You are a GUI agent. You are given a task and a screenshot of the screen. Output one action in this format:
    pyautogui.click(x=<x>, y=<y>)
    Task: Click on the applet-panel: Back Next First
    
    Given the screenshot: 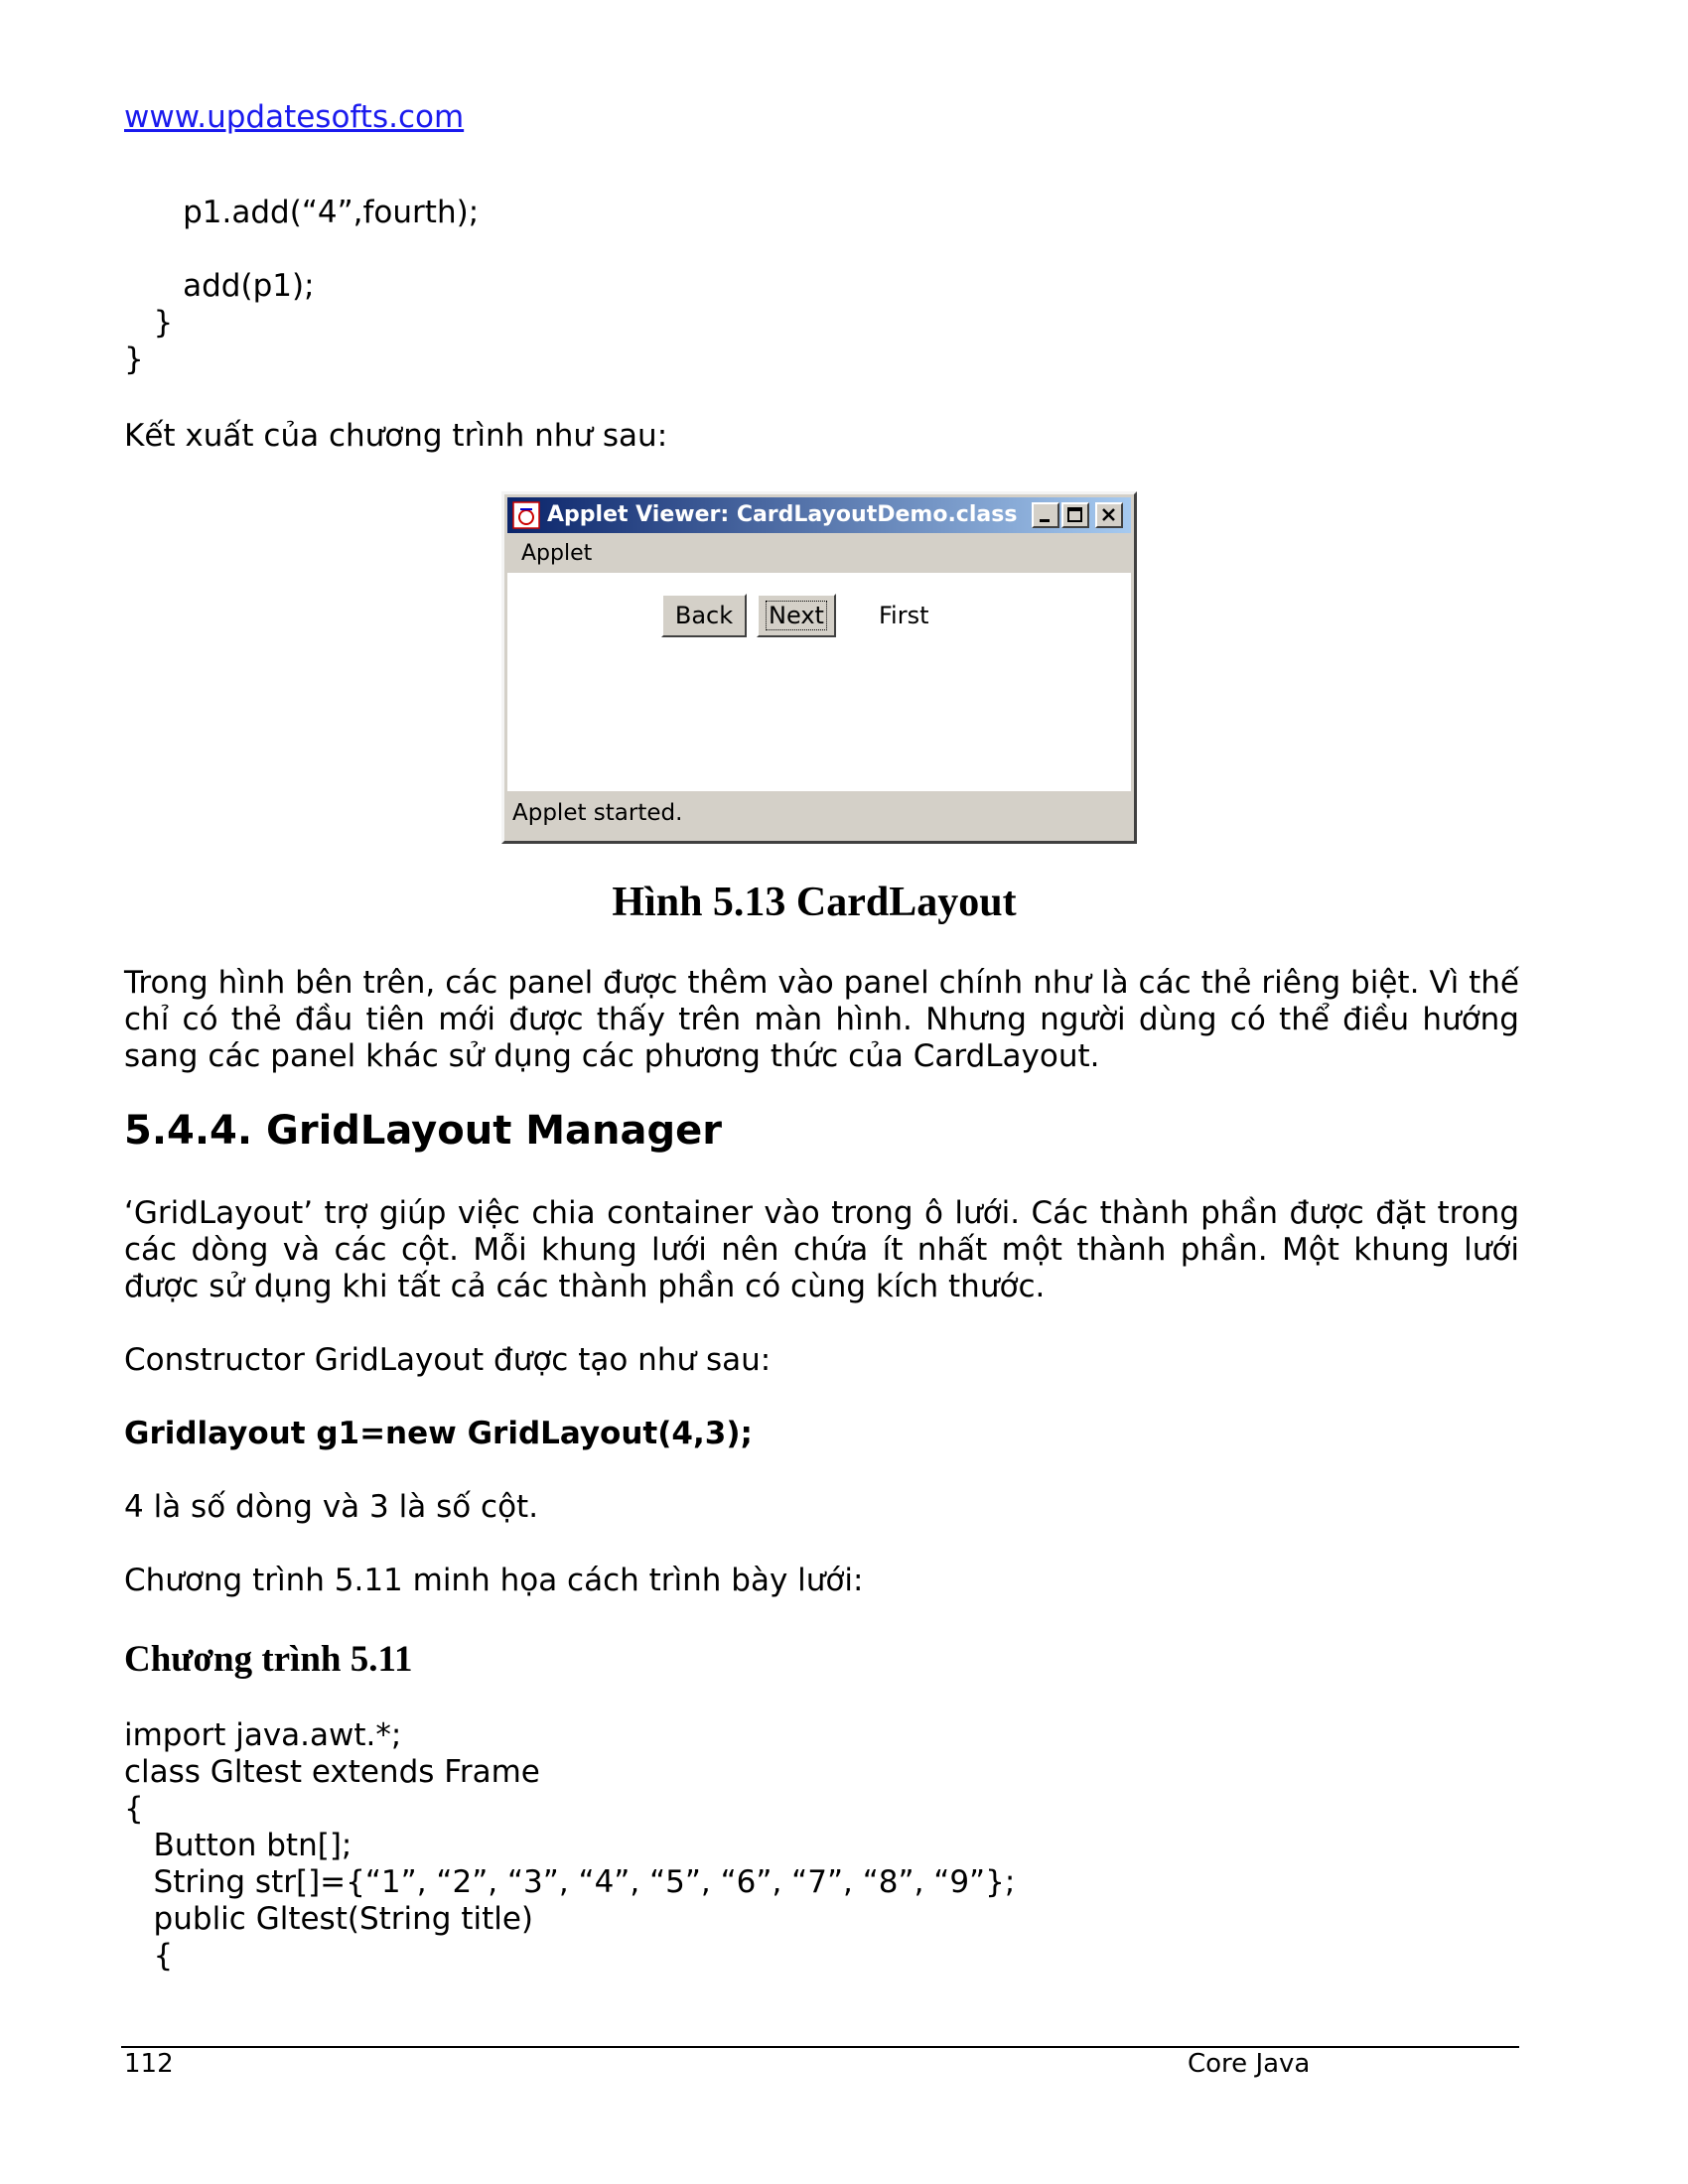 What is the action you would take?
    pyautogui.click(x=819, y=682)
    